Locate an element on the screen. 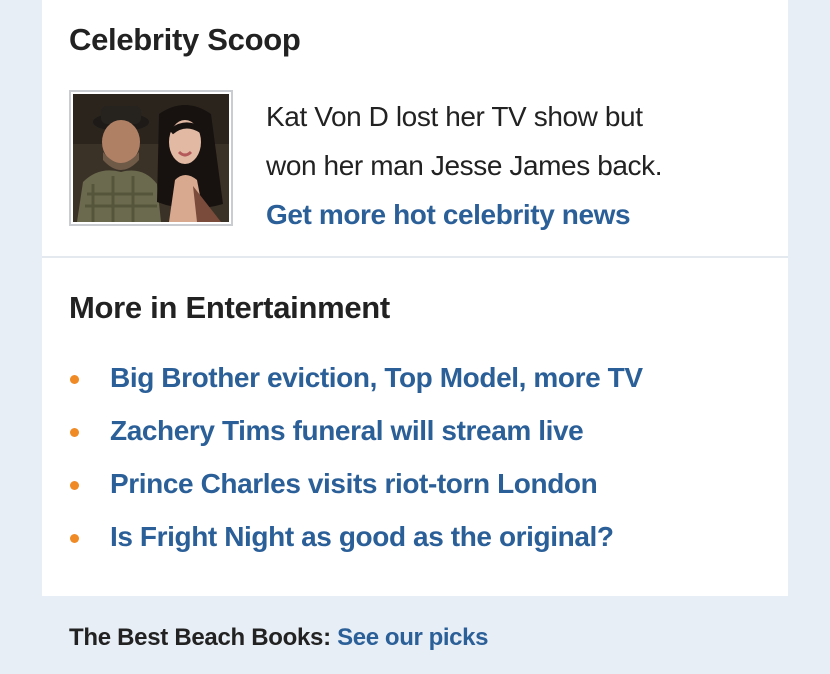 The width and height of the screenshot is (830, 674). blurb-text-line-2: won her man Jesse James back. is located at coordinates (464, 165).